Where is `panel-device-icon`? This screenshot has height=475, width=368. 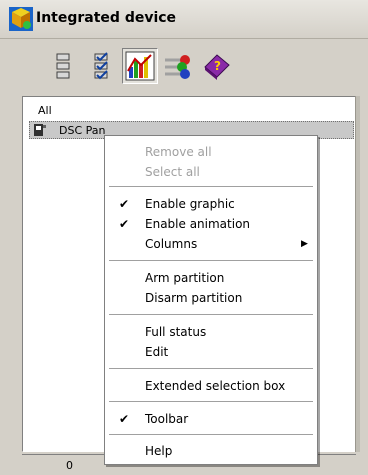
panel-device-icon is located at coordinates (40, 130).